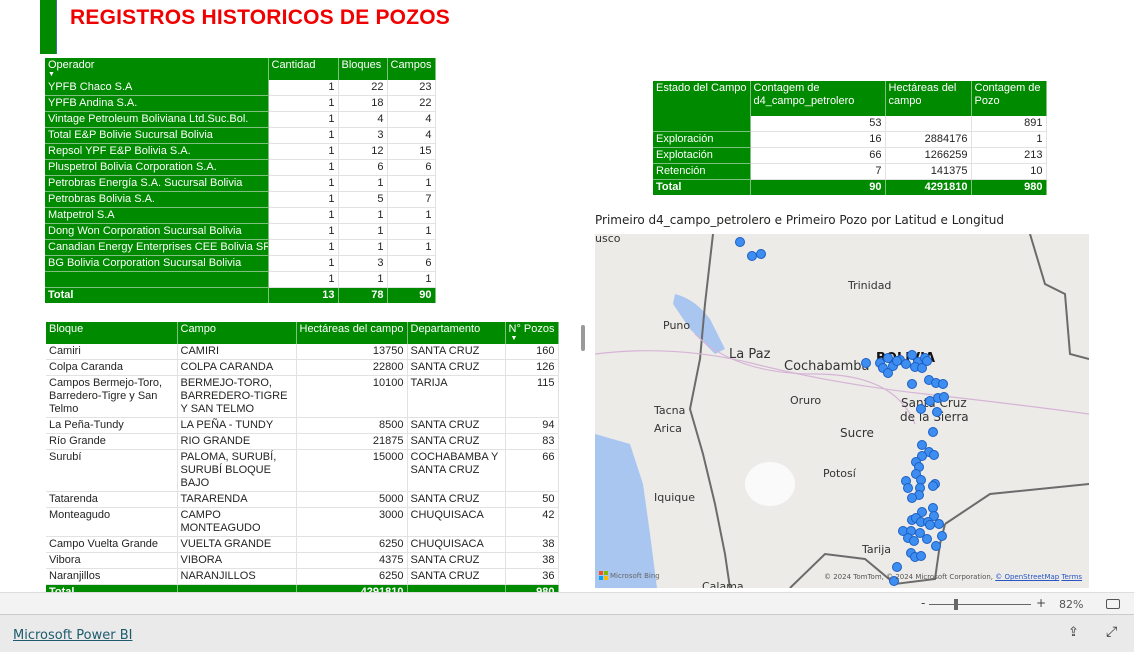 The height and width of the screenshot is (652, 1134). I want to click on header-campos: Campos, so click(411, 69).